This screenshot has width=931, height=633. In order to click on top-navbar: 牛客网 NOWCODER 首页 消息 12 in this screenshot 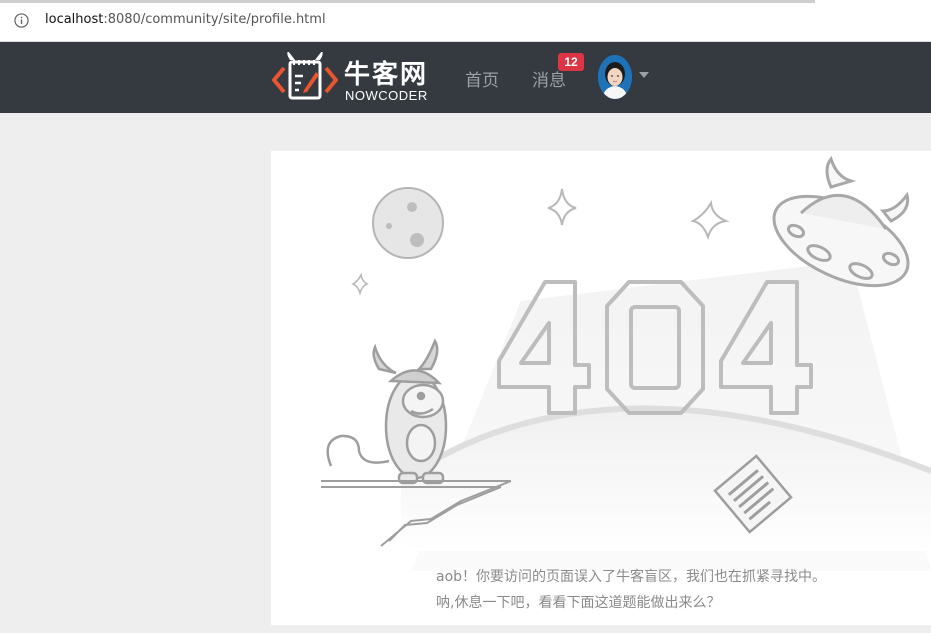, I will do `click(465, 77)`.